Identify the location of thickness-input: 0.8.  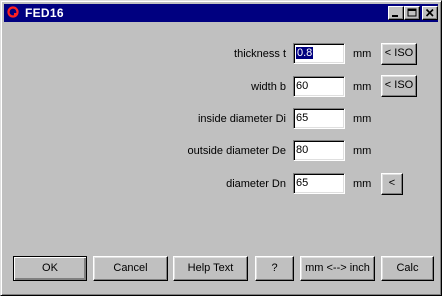
(319, 53).